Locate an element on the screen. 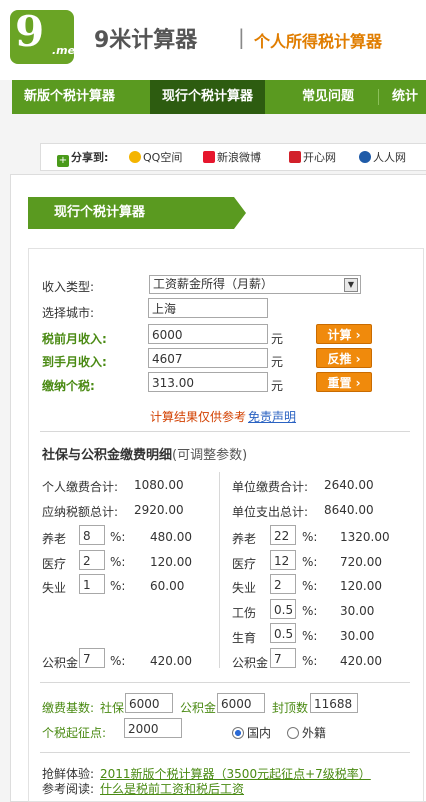 Image resolution: width=426 pixels, height=802 pixels. employer-unemployment-rate: 2 is located at coordinates (283, 584).